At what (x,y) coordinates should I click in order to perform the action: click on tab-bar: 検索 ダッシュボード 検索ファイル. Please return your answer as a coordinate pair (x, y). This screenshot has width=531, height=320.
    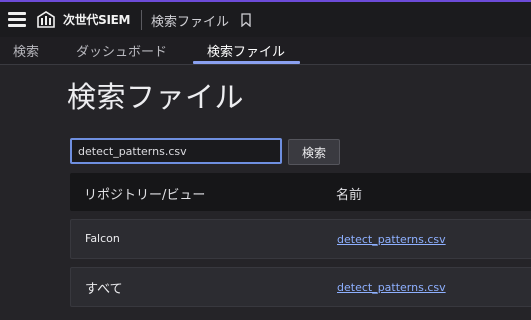
    Looking at the image, I should click on (265, 51).